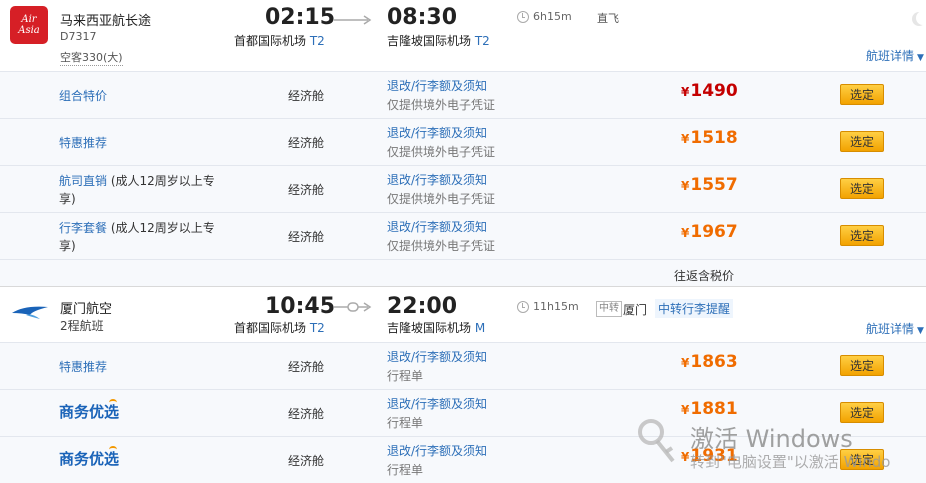  I want to click on fare-price: ¥1557, so click(709, 185).